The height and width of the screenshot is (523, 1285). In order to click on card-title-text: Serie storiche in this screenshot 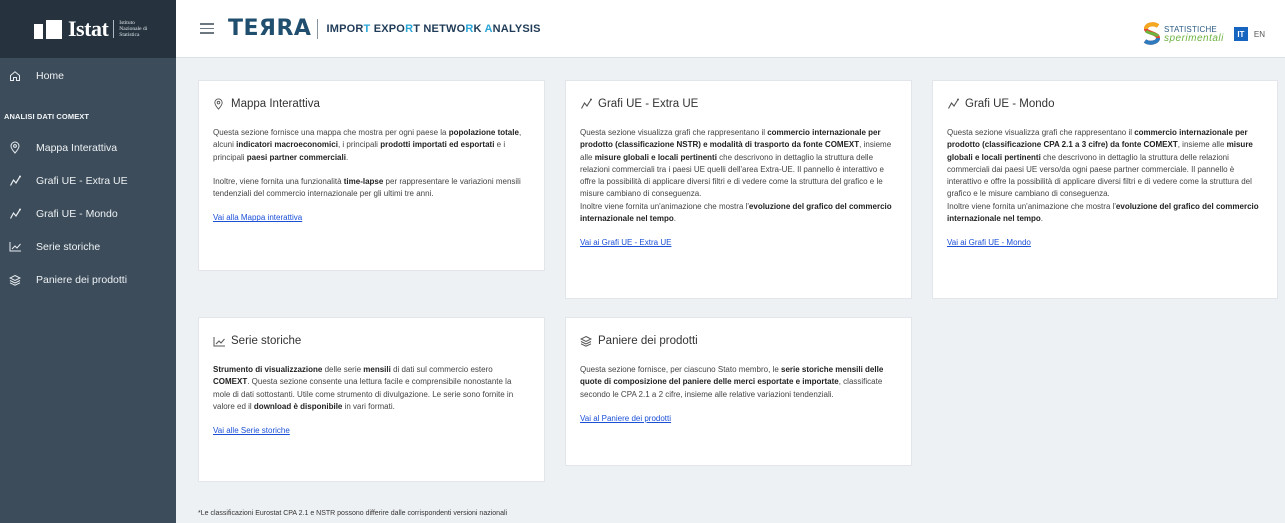, I will do `click(266, 341)`.